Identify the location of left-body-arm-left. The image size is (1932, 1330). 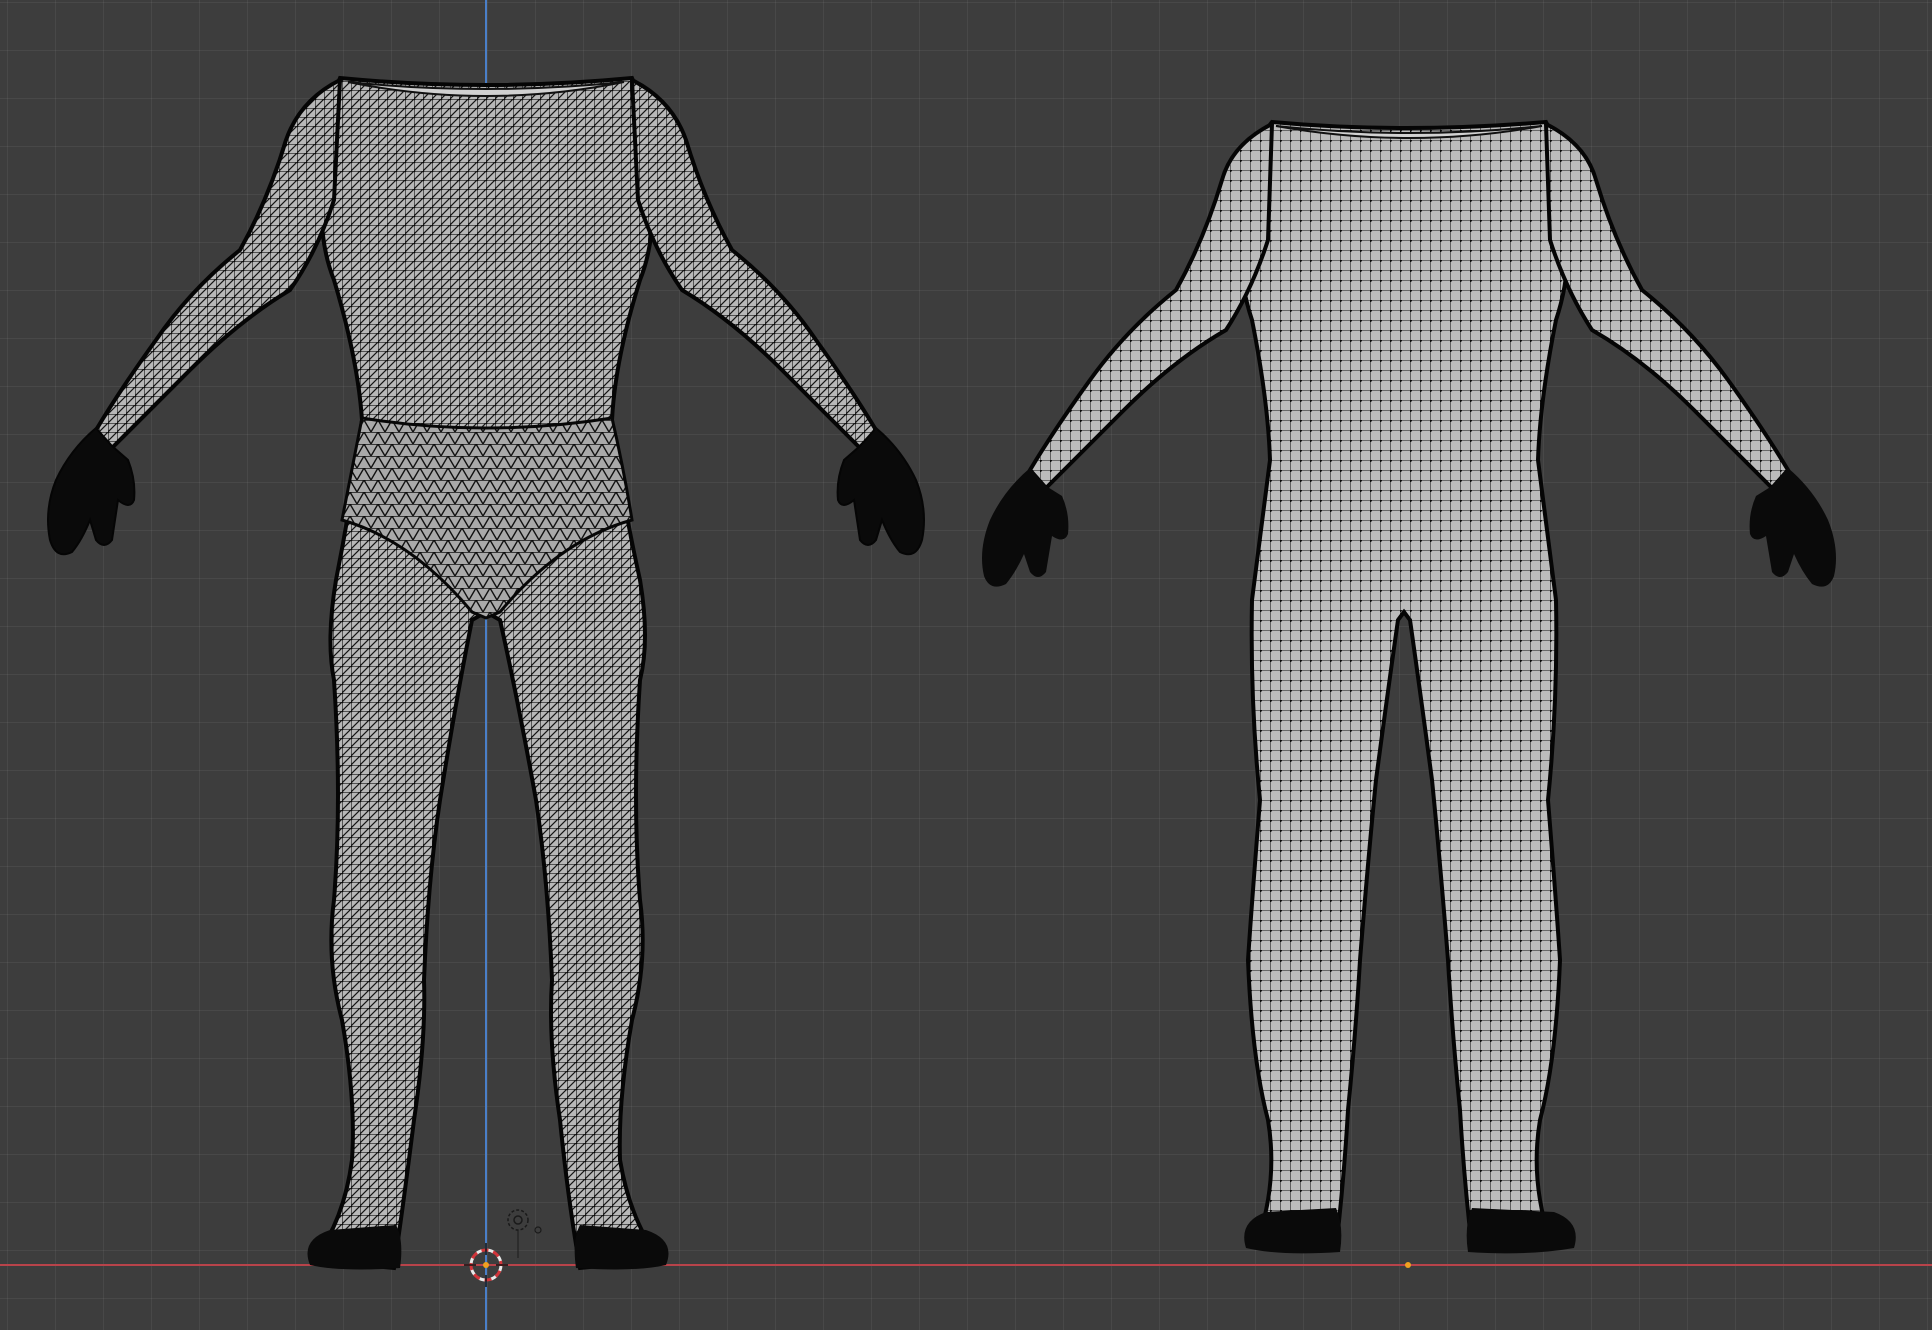
(218, 263).